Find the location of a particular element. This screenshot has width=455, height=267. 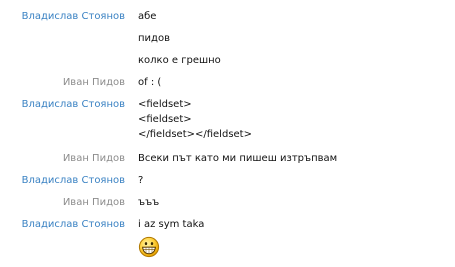

message-line: ? is located at coordinates (141, 180).